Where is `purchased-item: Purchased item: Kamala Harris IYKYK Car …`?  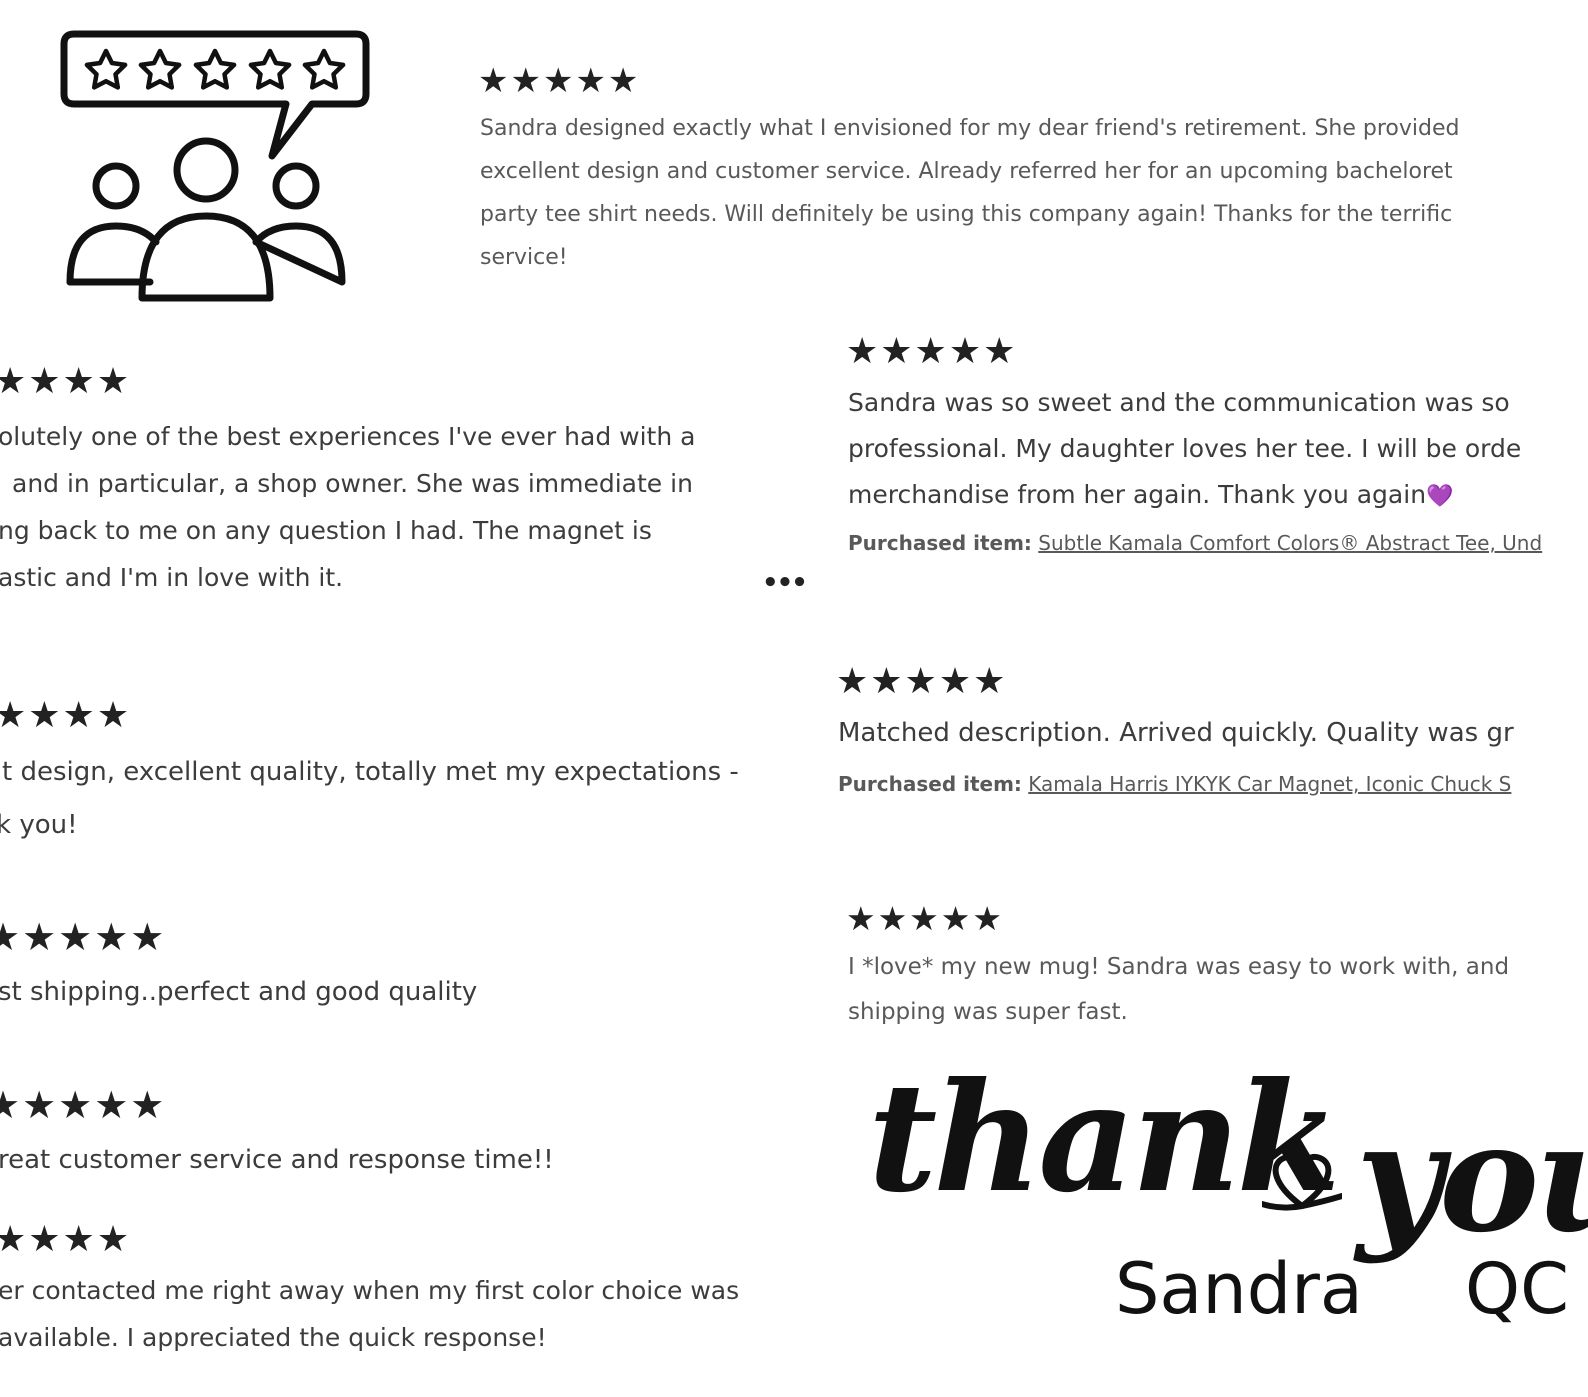
purchased-item: Purchased item: Kamala Harris IYKYK Car … is located at coordinates (1174, 784).